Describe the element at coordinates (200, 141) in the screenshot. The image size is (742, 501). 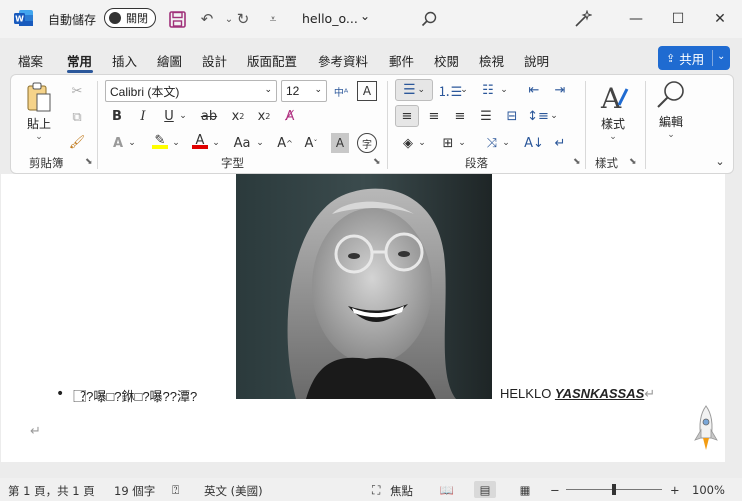
I see `font-color-button: A` at that location.